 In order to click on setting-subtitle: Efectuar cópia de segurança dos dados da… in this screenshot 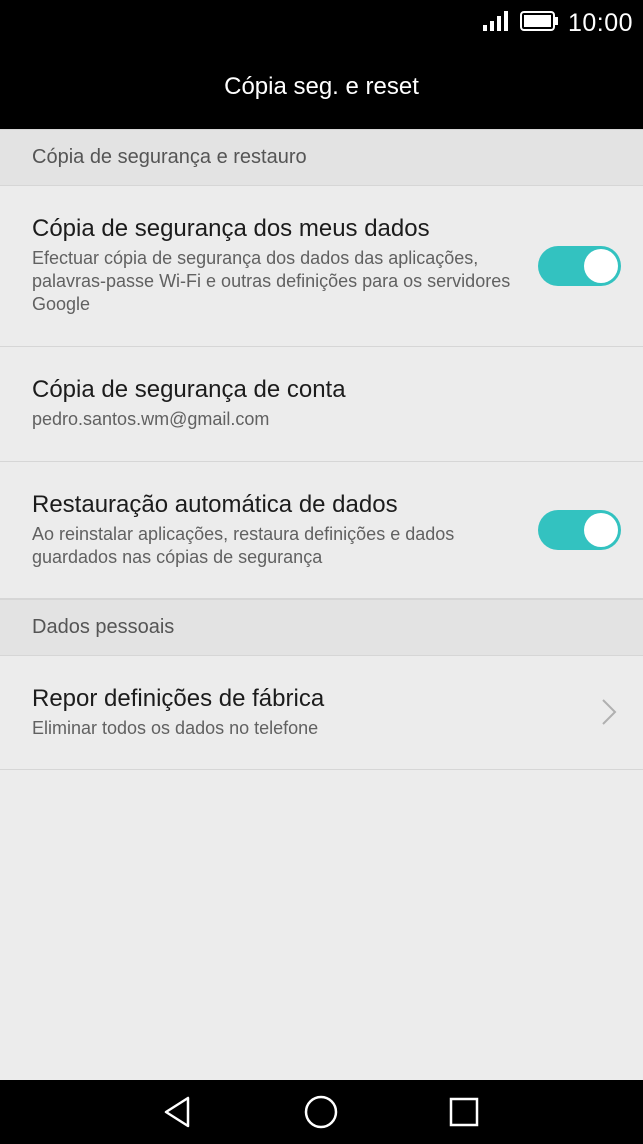, I will do `click(271, 281)`.